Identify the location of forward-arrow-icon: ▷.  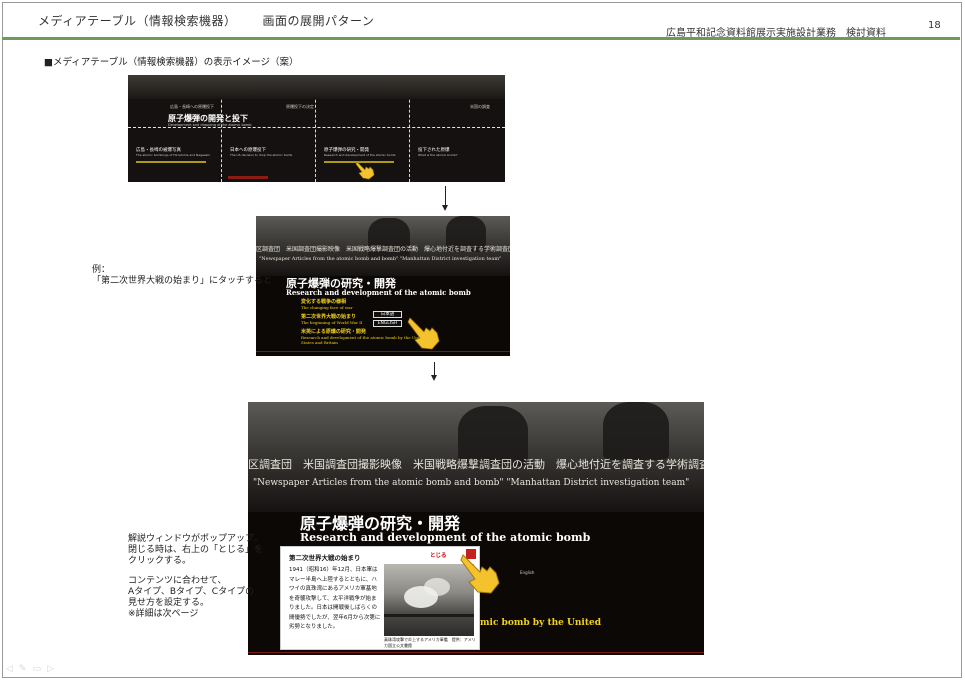
(53, 669).